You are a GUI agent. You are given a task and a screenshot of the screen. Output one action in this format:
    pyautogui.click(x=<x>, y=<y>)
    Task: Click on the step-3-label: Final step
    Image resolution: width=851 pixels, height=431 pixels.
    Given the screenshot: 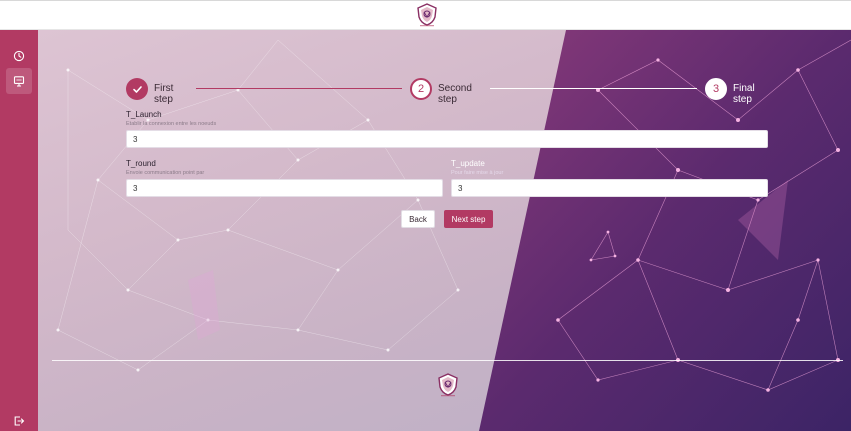 What is the action you would take?
    pyautogui.click(x=744, y=94)
    